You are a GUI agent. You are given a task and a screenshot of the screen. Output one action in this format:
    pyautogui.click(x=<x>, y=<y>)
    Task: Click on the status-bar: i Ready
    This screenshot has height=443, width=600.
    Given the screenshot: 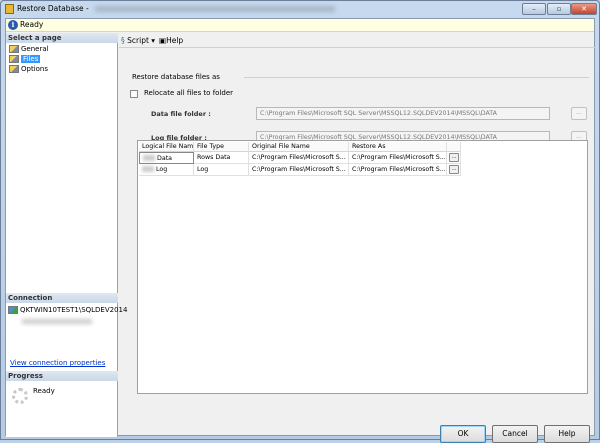 What is the action you would take?
    pyautogui.click(x=300, y=25)
    